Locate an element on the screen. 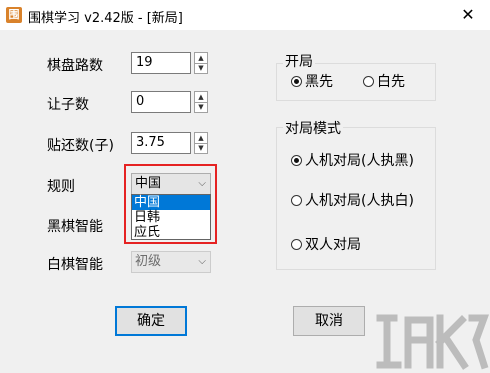  radio-label: 白先 is located at coordinates (391, 82).